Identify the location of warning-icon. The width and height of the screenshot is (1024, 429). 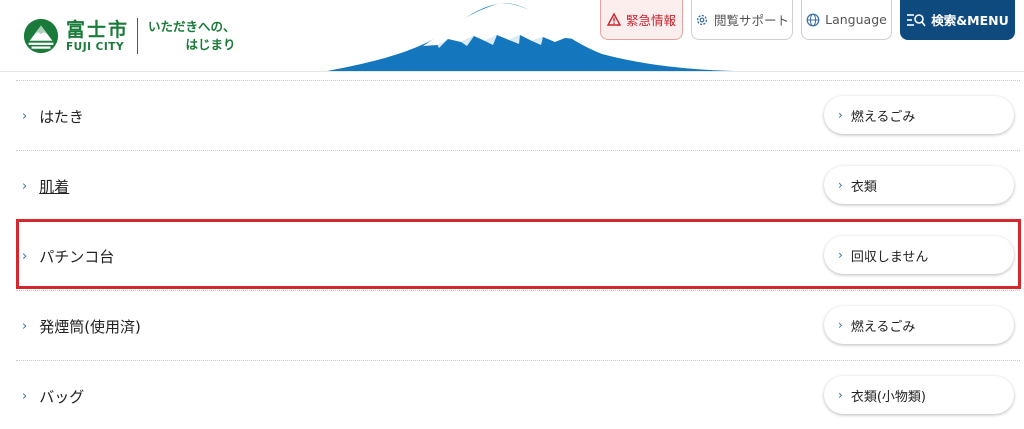
(613, 19).